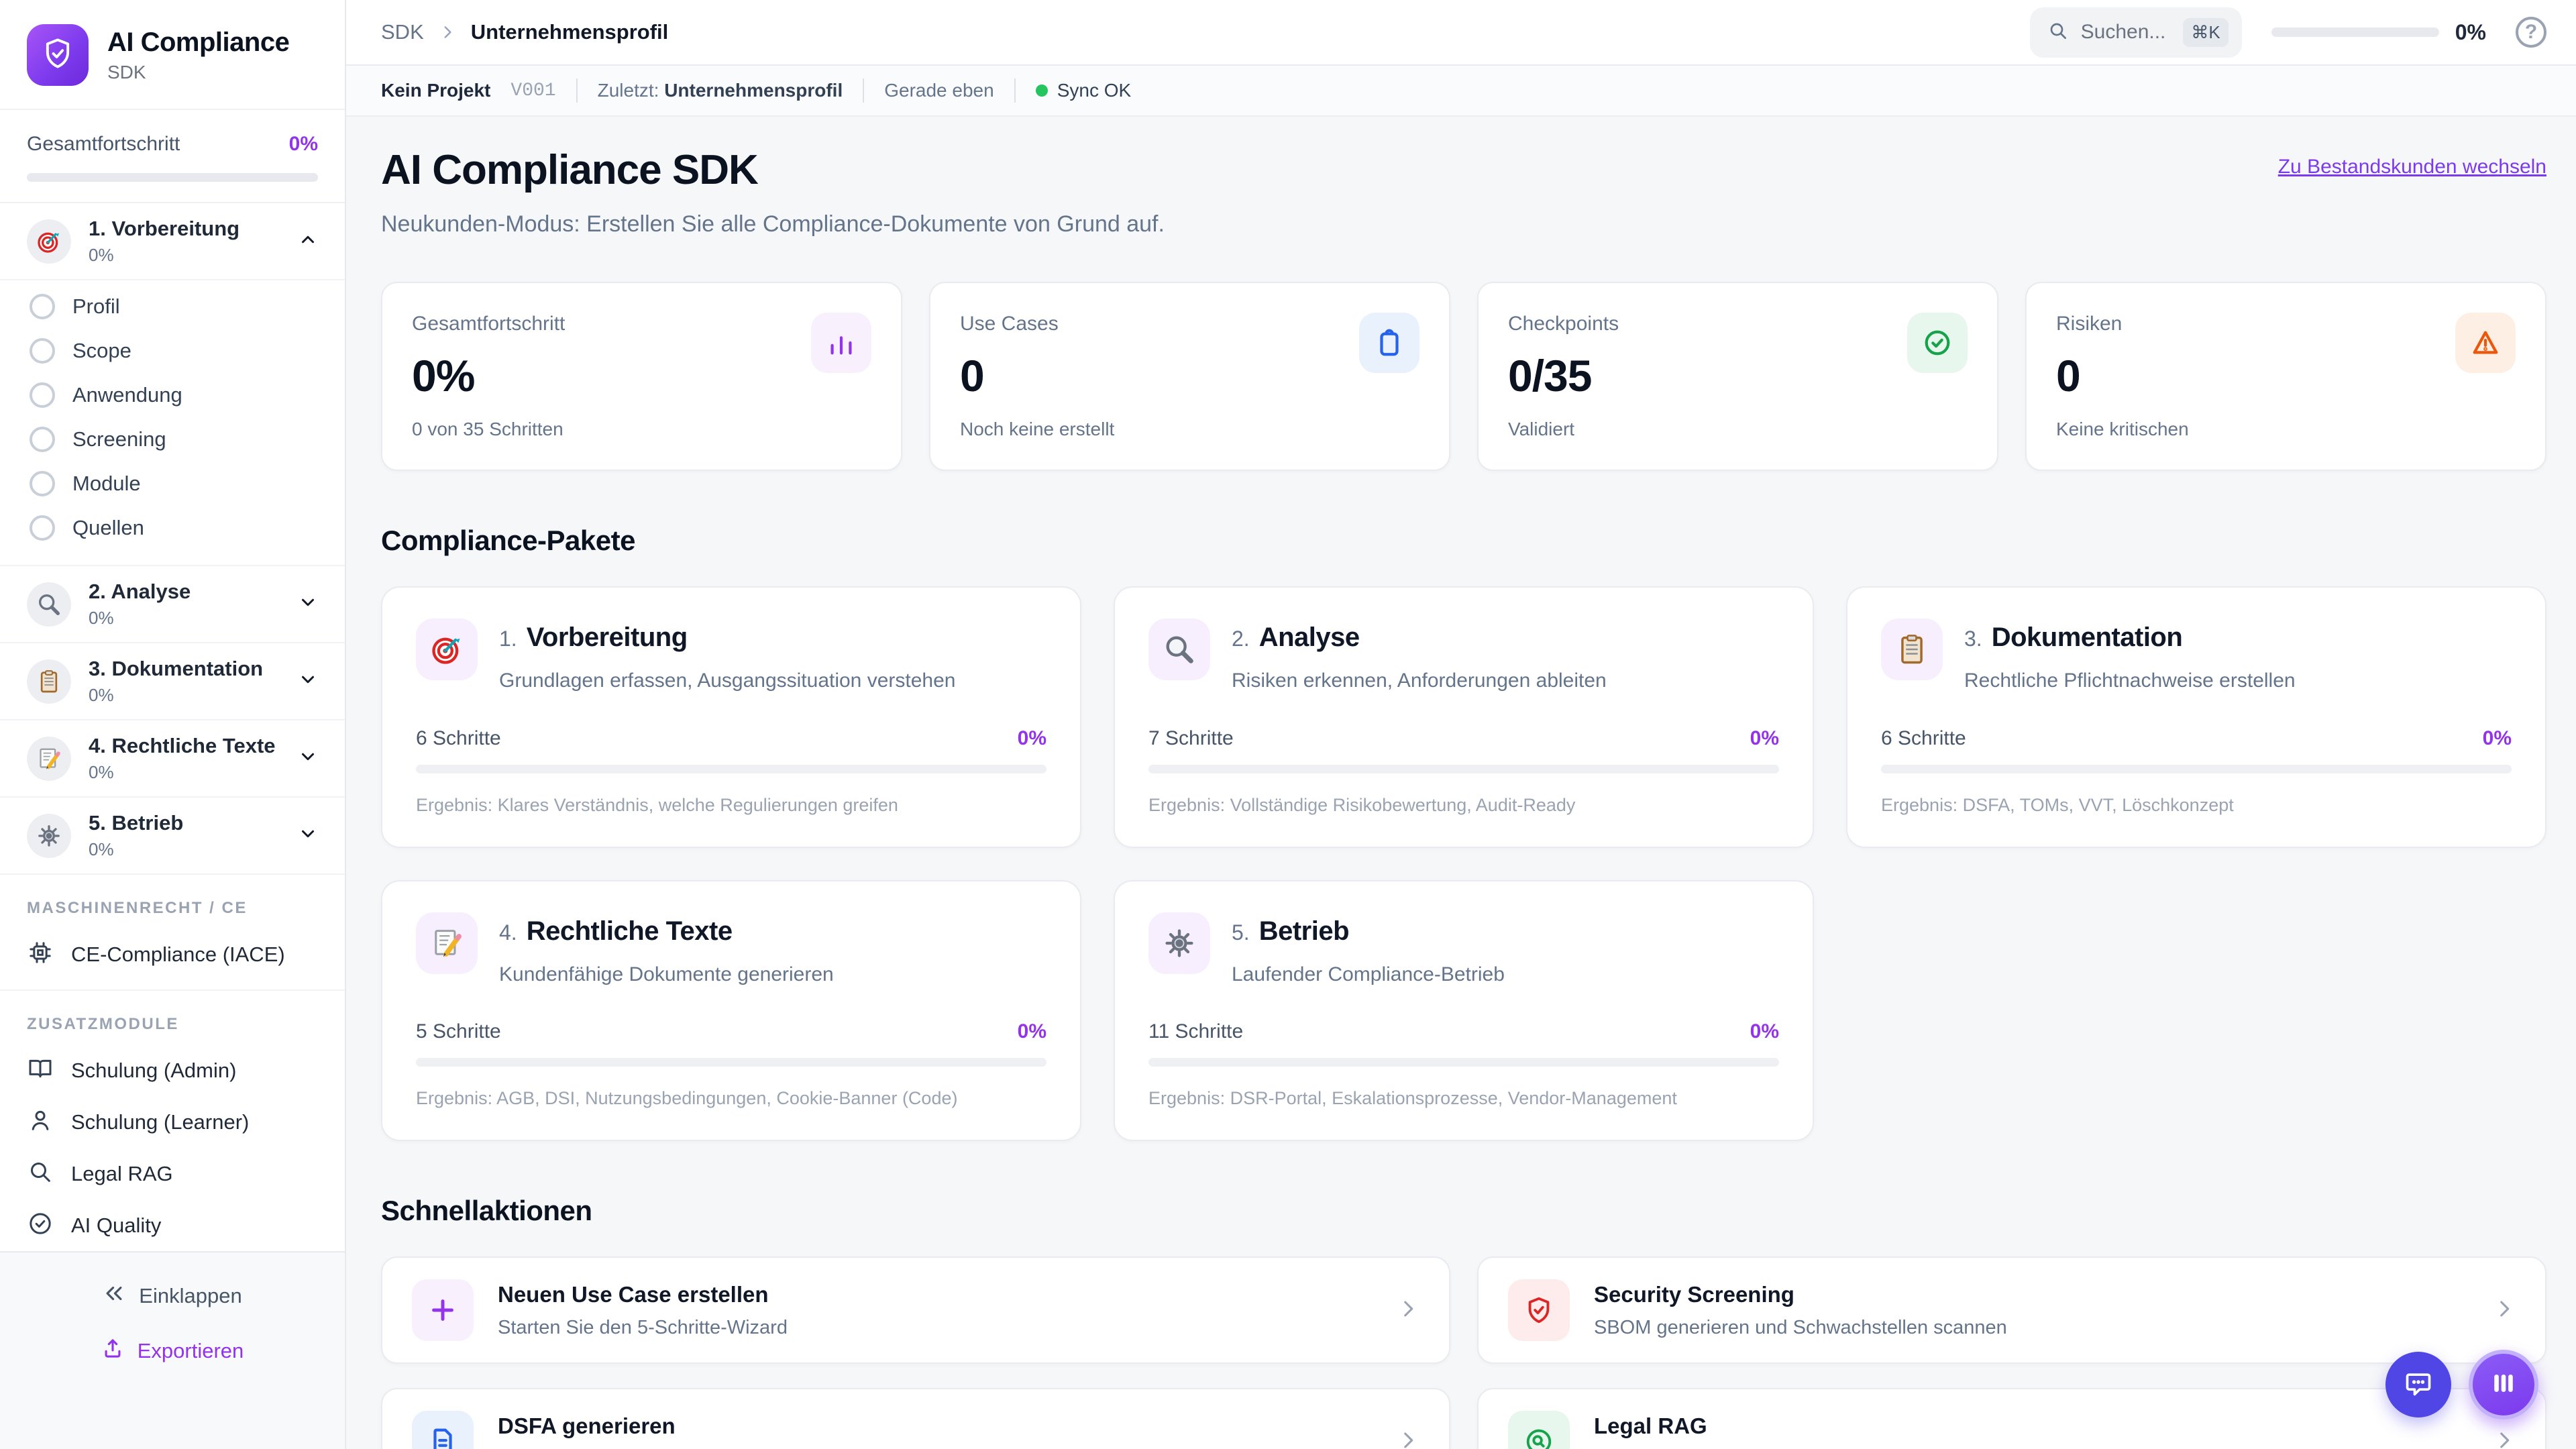  I want to click on action-title: Security Screening, so click(1694, 1294).